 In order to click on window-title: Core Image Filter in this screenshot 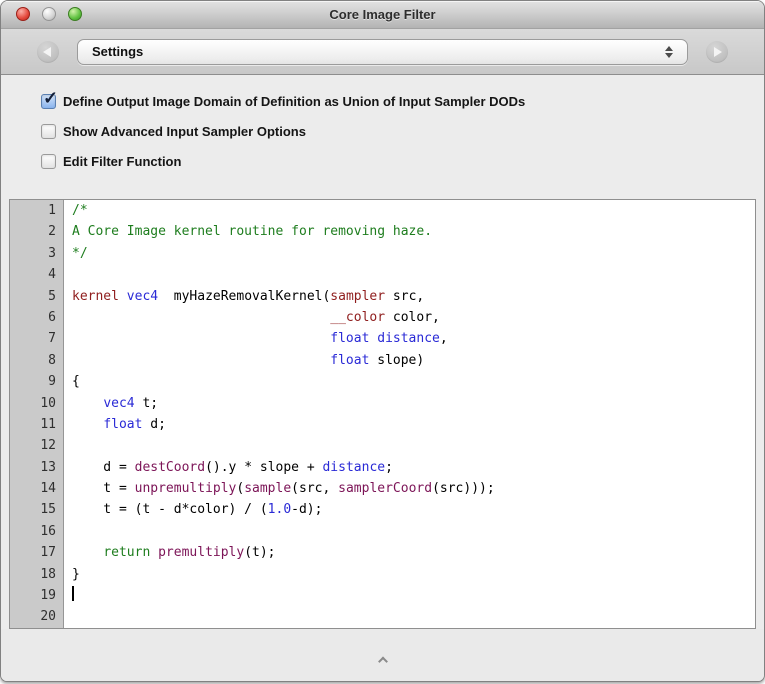, I will do `click(382, 14)`.